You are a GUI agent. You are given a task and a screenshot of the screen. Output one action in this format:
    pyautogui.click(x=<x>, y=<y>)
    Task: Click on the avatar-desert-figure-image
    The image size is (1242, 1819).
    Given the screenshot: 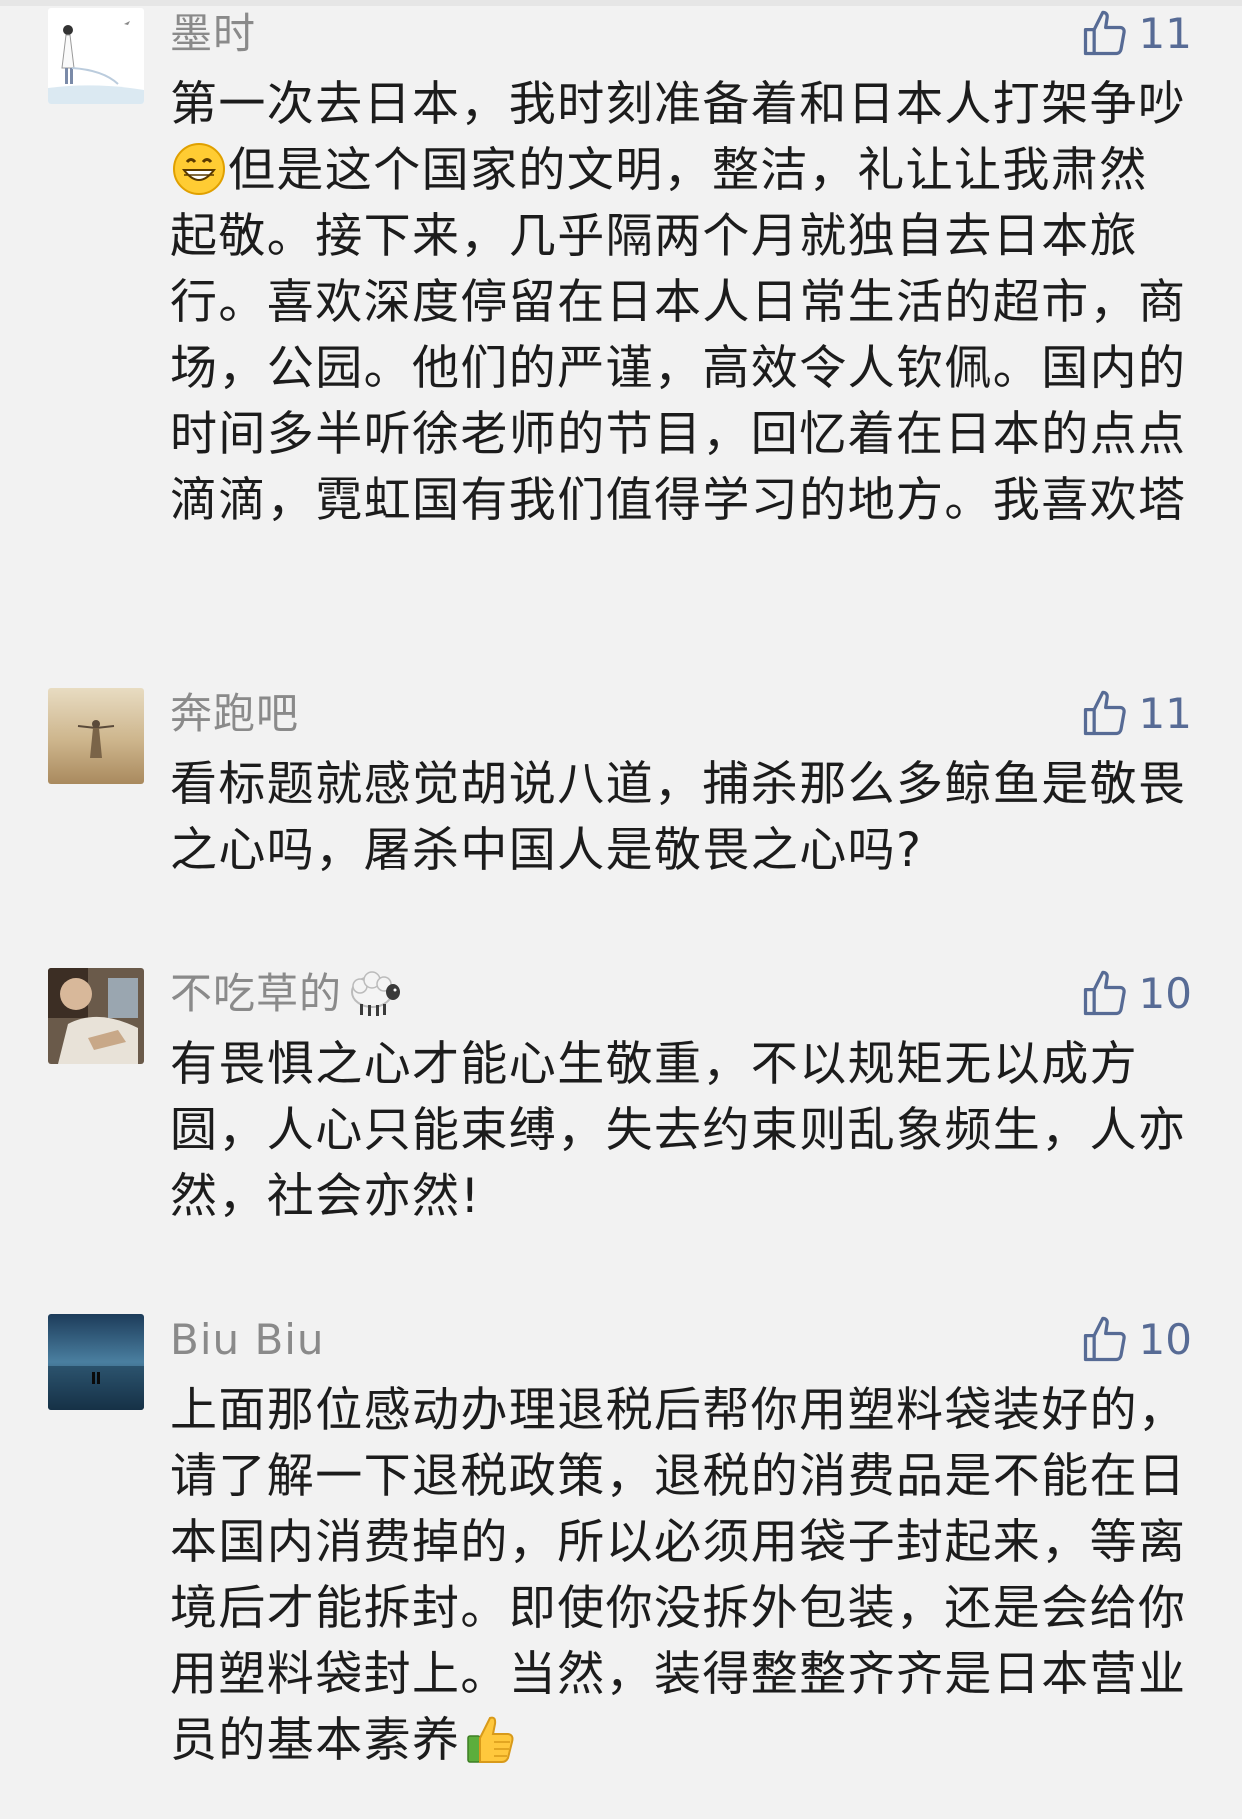 What is the action you would take?
    pyautogui.click(x=96, y=736)
    